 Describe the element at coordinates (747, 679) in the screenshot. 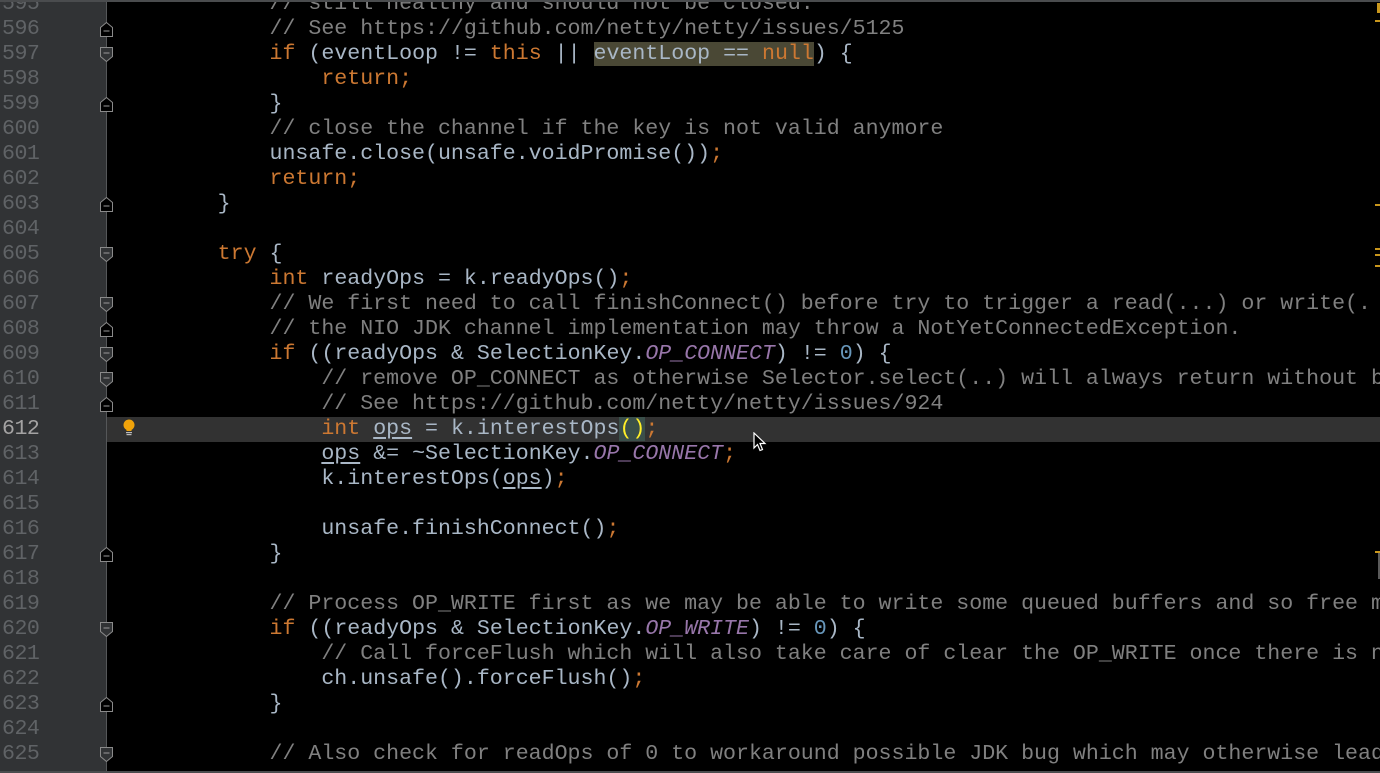

I see `code-text: ch.unsafe().forceFlush();` at that location.